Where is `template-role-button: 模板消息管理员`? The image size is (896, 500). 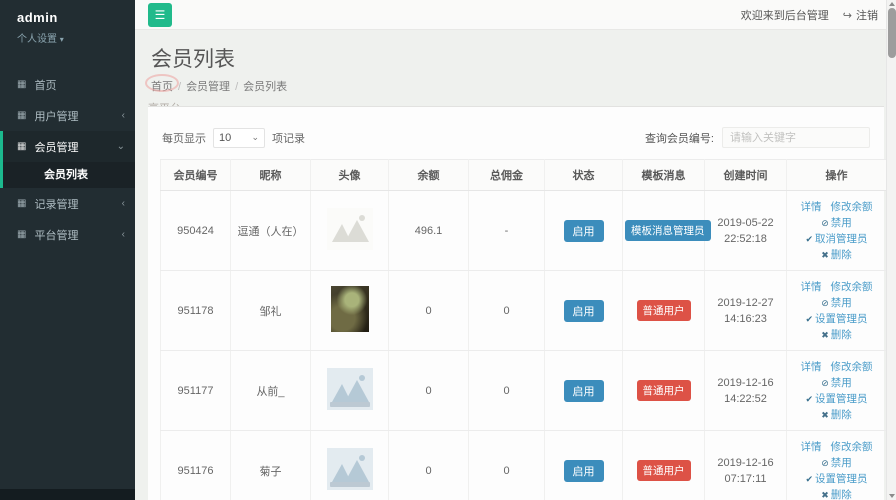 template-role-button: 模板消息管理员 is located at coordinates (668, 230).